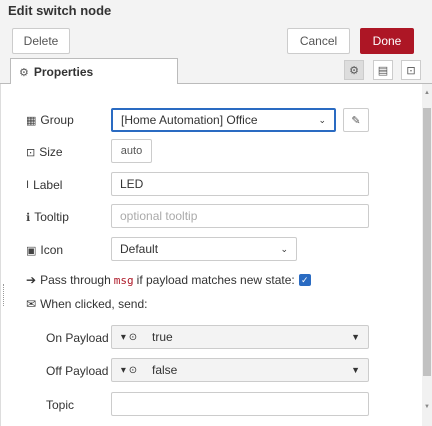 This screenshot has height=426, width=432. Describe the element at coordinates (28, 185) in the screenshot. I see `text-cursor-icon: I` at that location.